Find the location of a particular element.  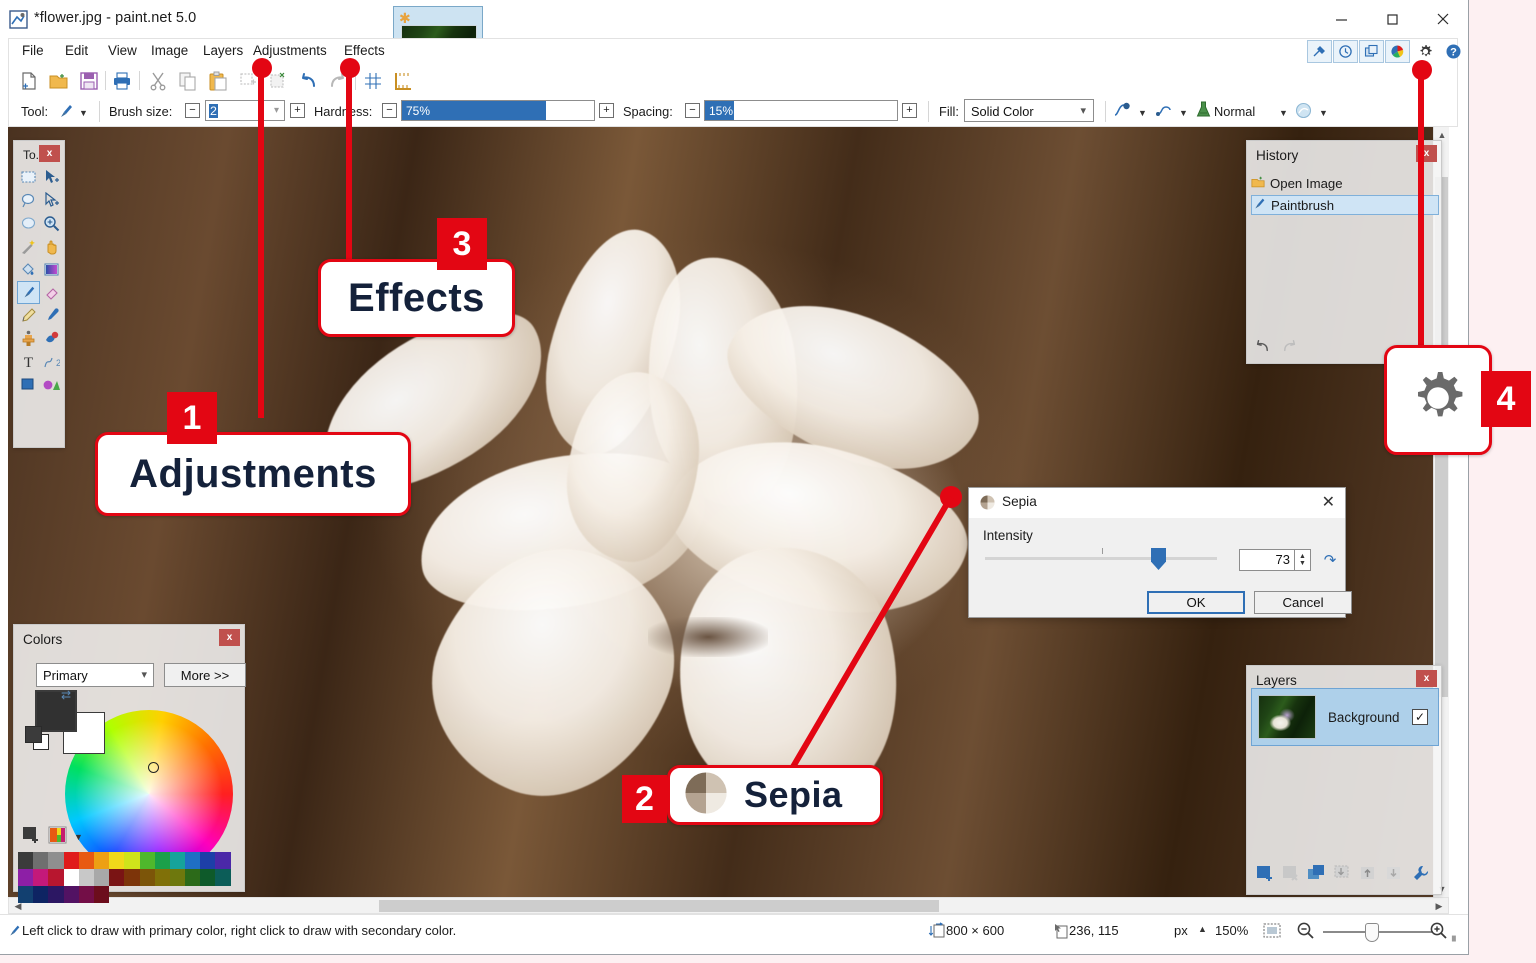

magic-wand-tool is located at coordinates (28, 246).